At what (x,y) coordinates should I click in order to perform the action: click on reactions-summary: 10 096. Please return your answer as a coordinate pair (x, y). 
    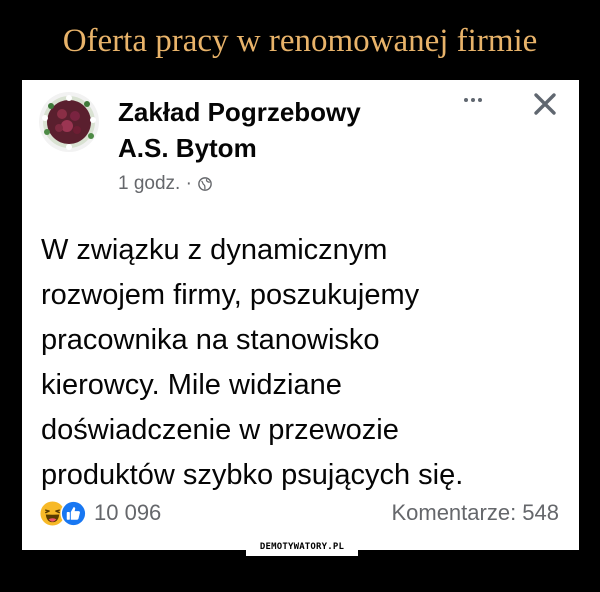
    Looking at the image, I should click on (100, 513).